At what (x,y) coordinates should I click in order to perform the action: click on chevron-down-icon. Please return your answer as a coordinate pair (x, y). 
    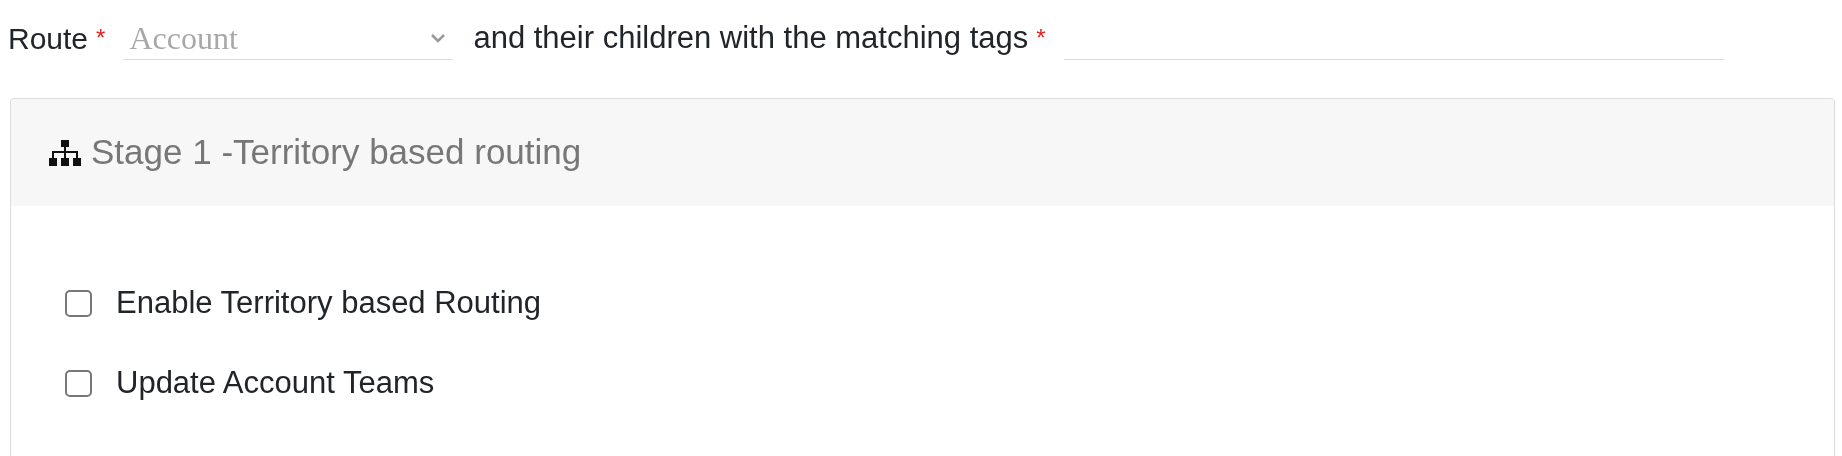
    Looking at the image, I should click on (438, 37).